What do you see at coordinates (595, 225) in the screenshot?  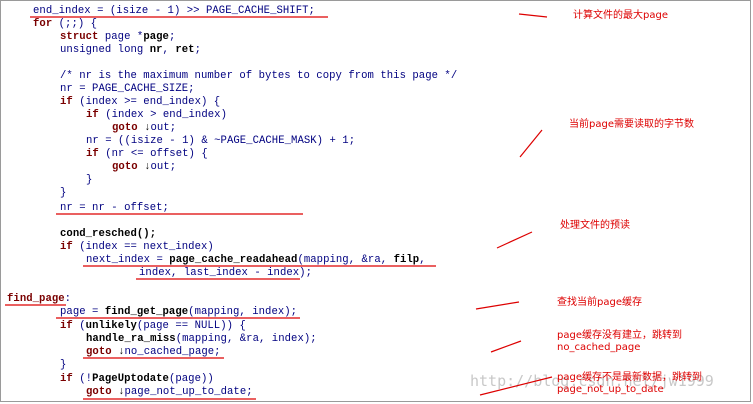 I see `note-readahead: 处理文件的预读` at bounding box center [595, 225].